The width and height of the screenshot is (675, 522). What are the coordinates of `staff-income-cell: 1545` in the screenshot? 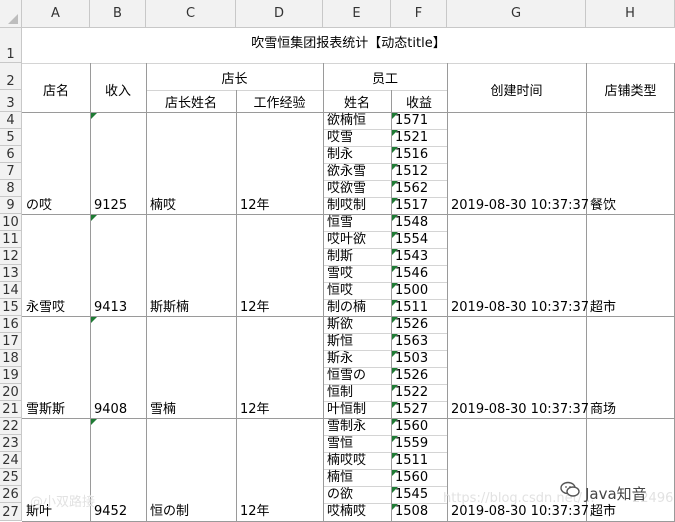 It's located at (411, 495).